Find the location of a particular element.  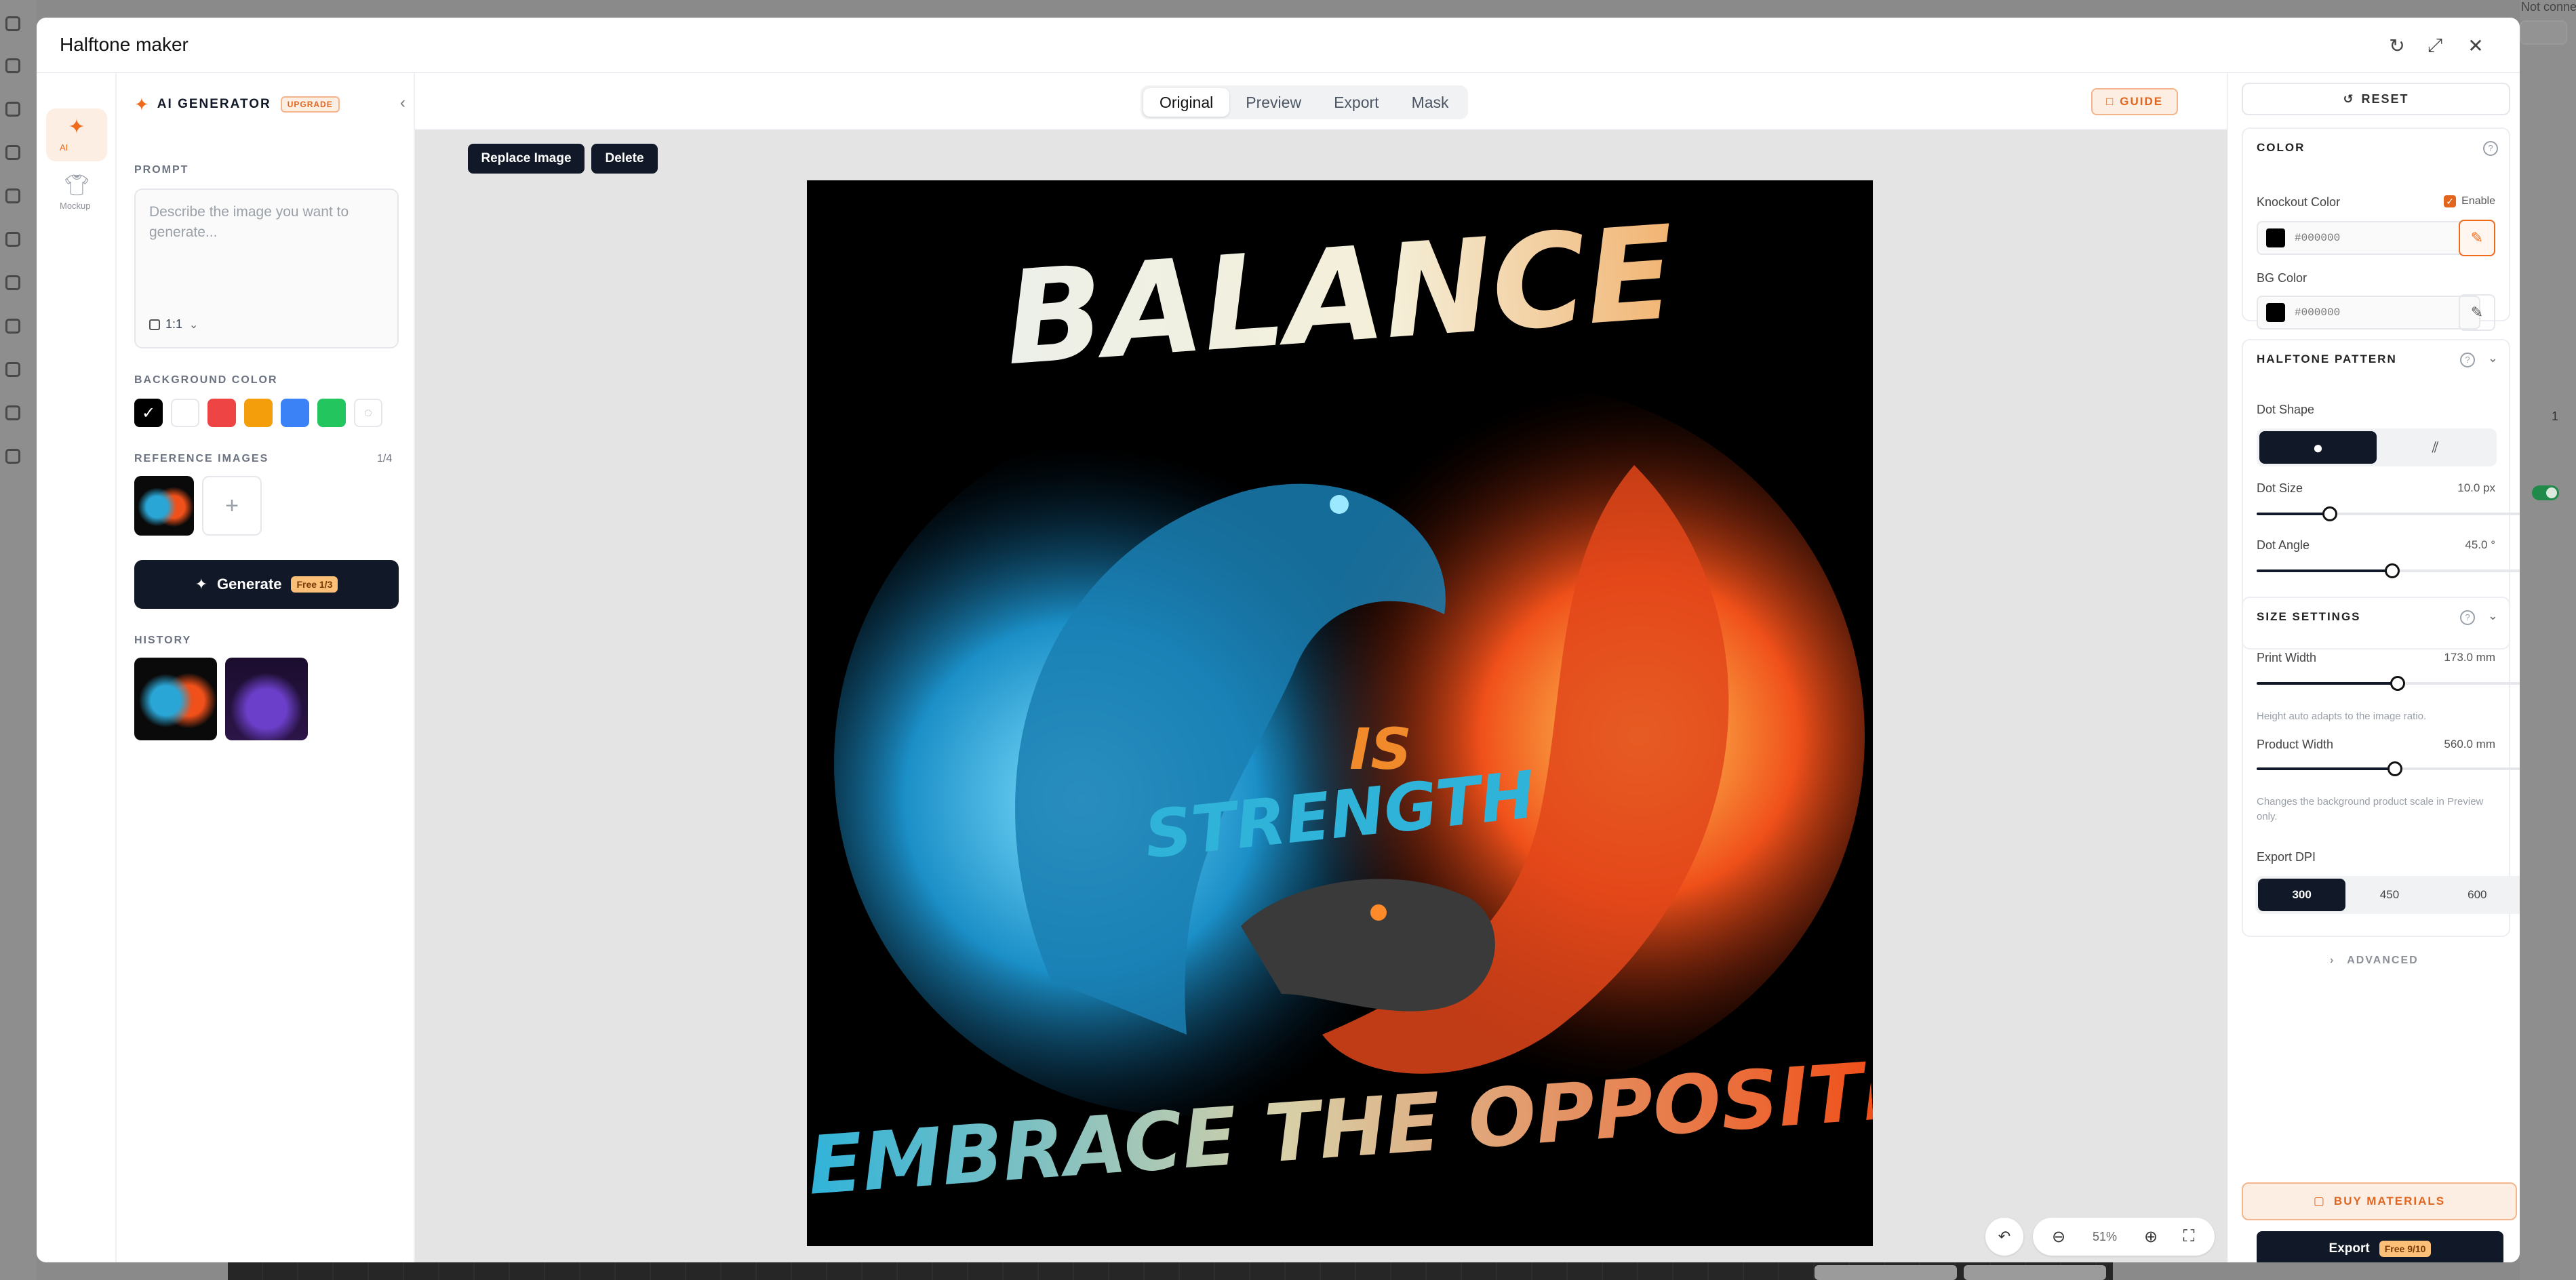

buy-materials-label: BUY MATERIALS is located at coordinates (2389, 1201).